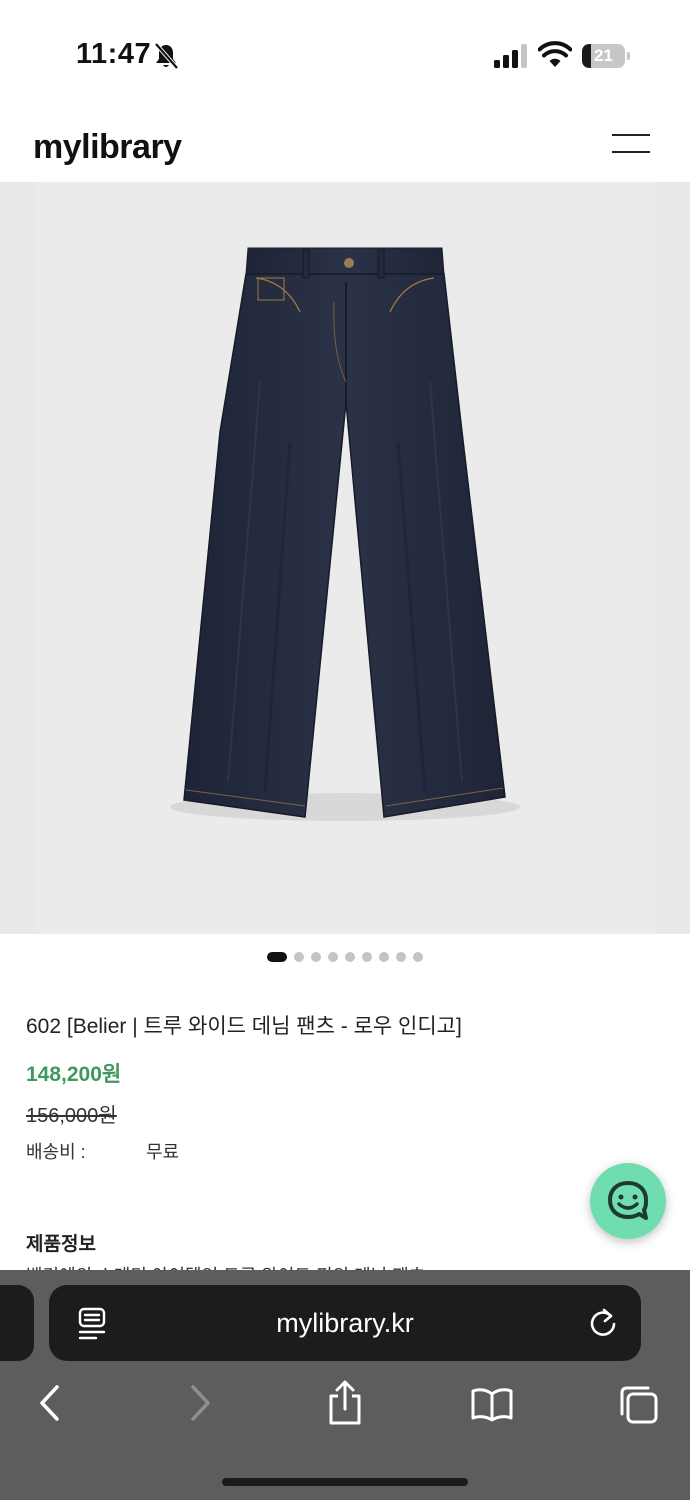 The height and width of the screenshot is (1500, 690). What do you see at coordinates (345, 1403) in the screenshot?
I see `share-icon` at bounding box center [345, 1403].